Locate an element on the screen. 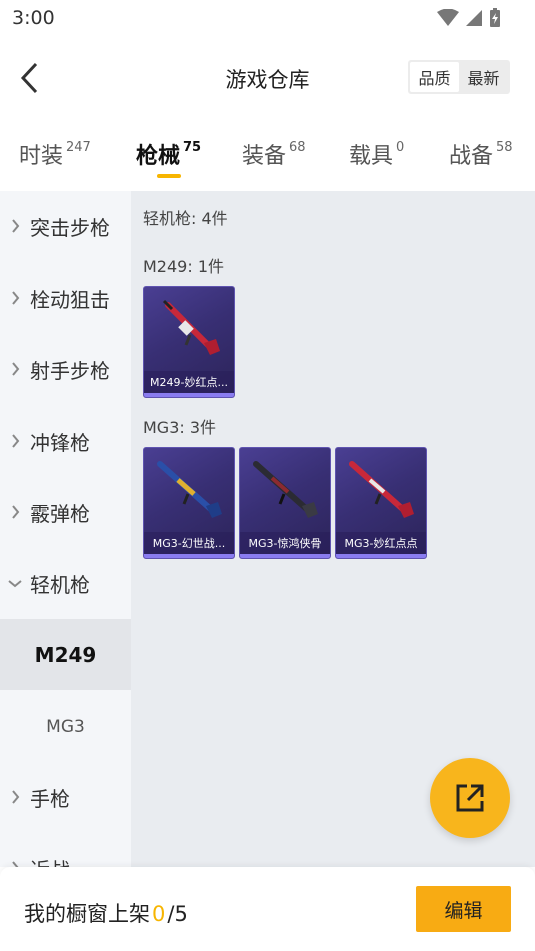 Image resolution: width=535 pixels, height=951 pixels. share-button is located at coordinates (470, 798).